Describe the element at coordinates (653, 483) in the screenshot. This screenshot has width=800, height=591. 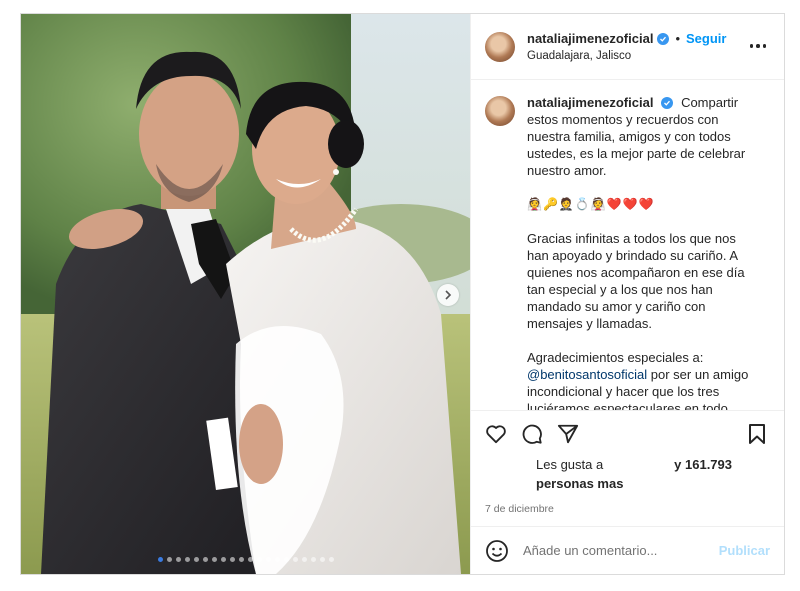
I see `likes-suffix: personas mas` at that location.